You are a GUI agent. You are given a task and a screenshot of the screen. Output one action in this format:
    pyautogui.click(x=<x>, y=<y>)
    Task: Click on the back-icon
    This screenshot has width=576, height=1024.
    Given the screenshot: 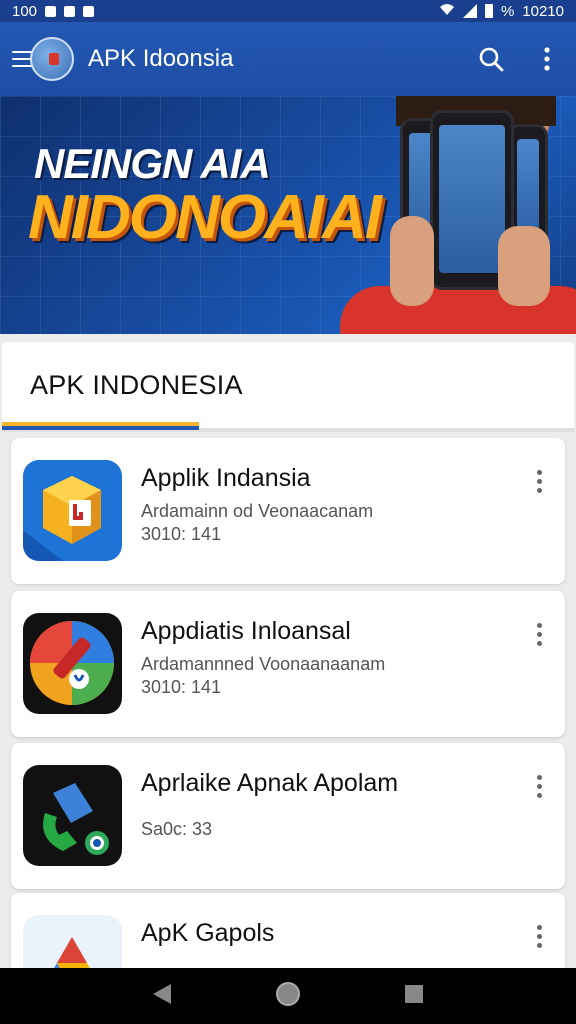 What is the action you would take?
    pyautogui.click(x=162, y=996)
    